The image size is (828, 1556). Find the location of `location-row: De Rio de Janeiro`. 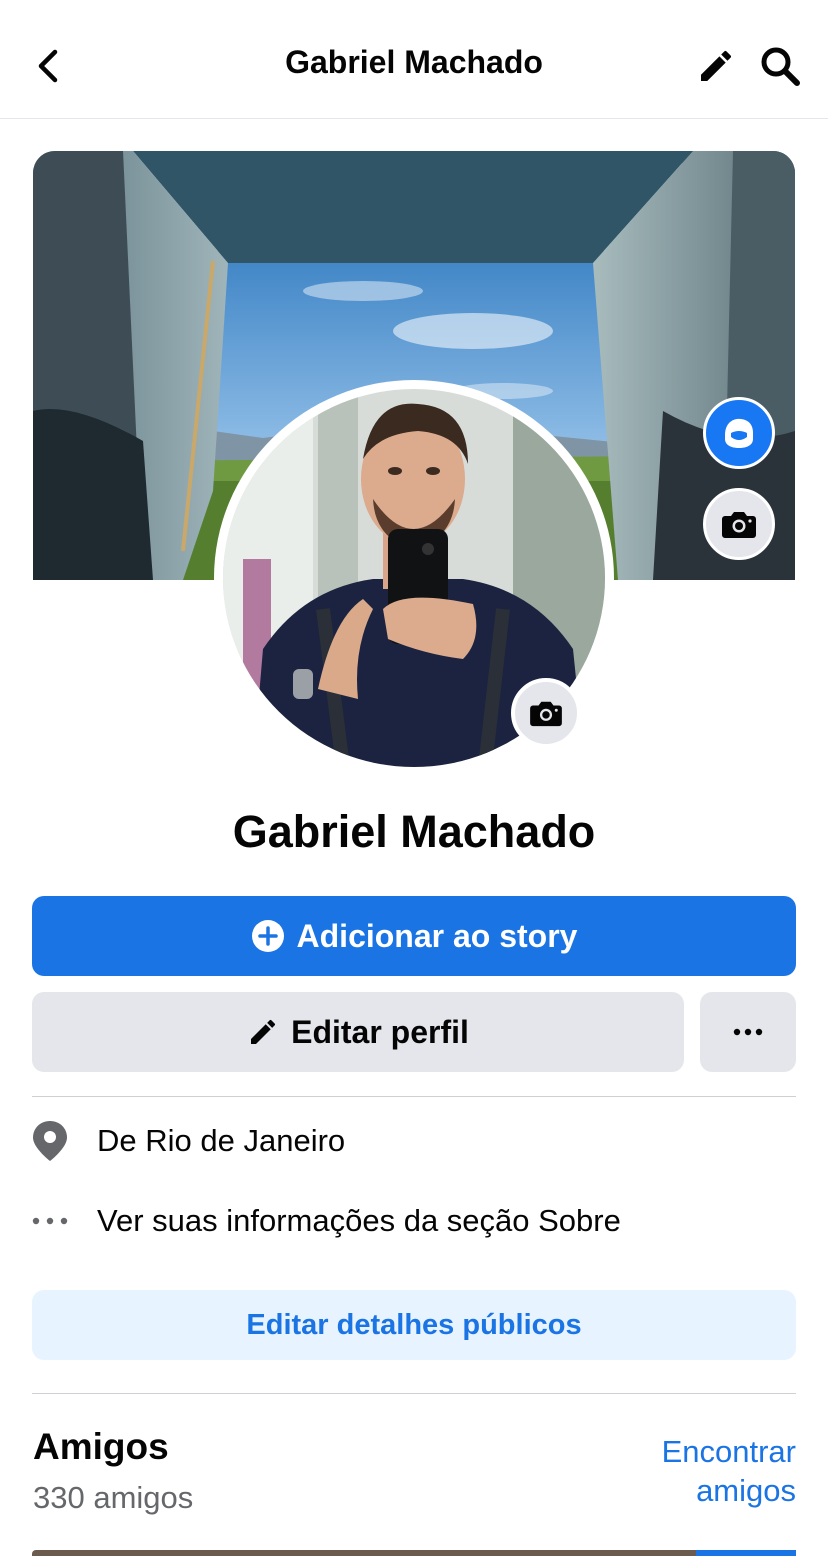

location-row: De Rio de Janeiro is located at coordinates (414, 1141).